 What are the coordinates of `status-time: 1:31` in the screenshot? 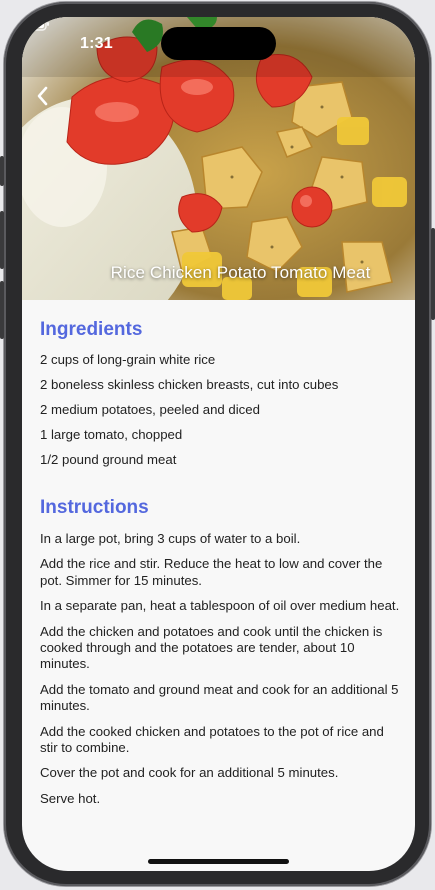 It's located at (96, 43).